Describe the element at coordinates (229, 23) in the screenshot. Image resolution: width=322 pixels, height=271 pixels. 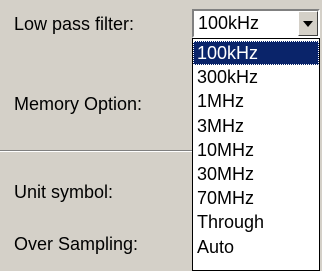
I see `combobox-value: 100kHz` at that location.